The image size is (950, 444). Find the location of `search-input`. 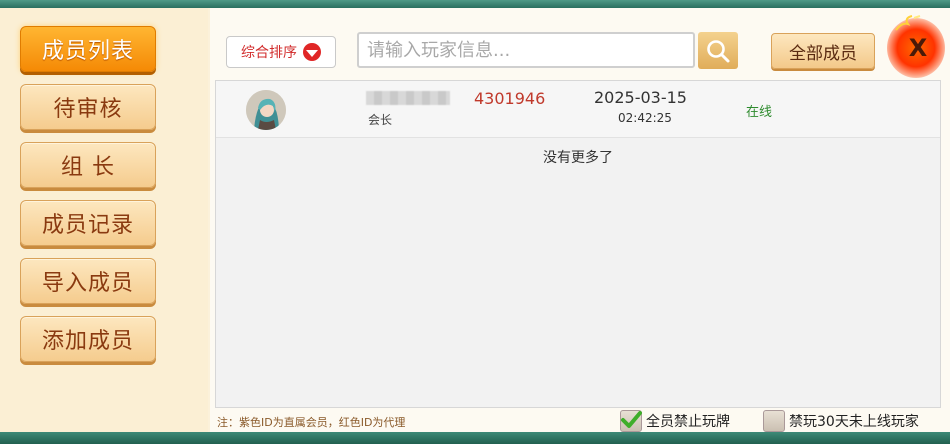

search-input is located at coordinates (526, 50).